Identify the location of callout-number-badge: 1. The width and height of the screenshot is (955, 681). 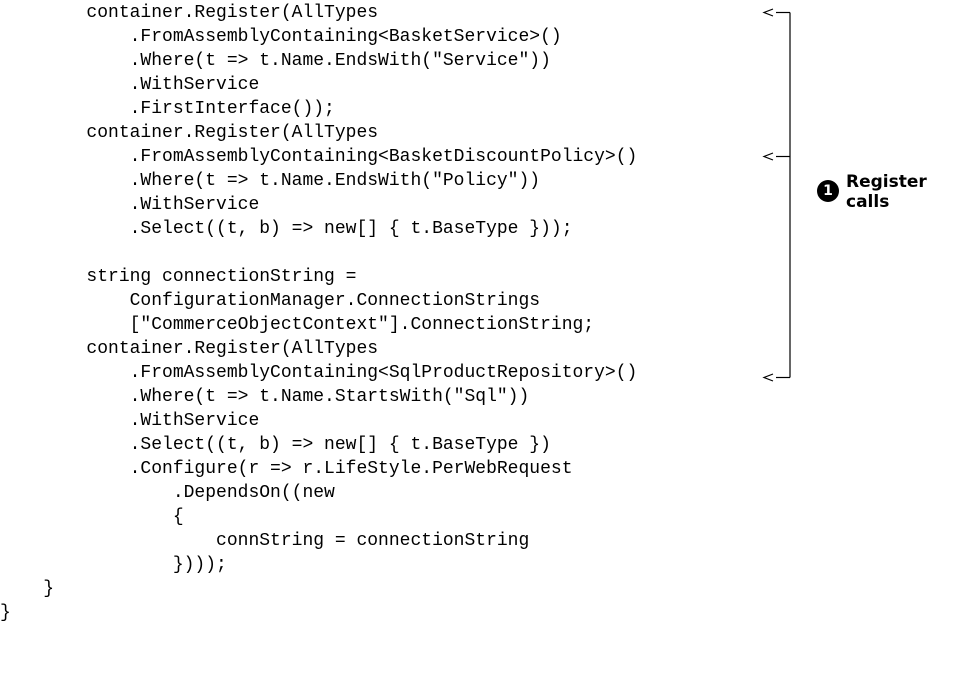
(828, 191).